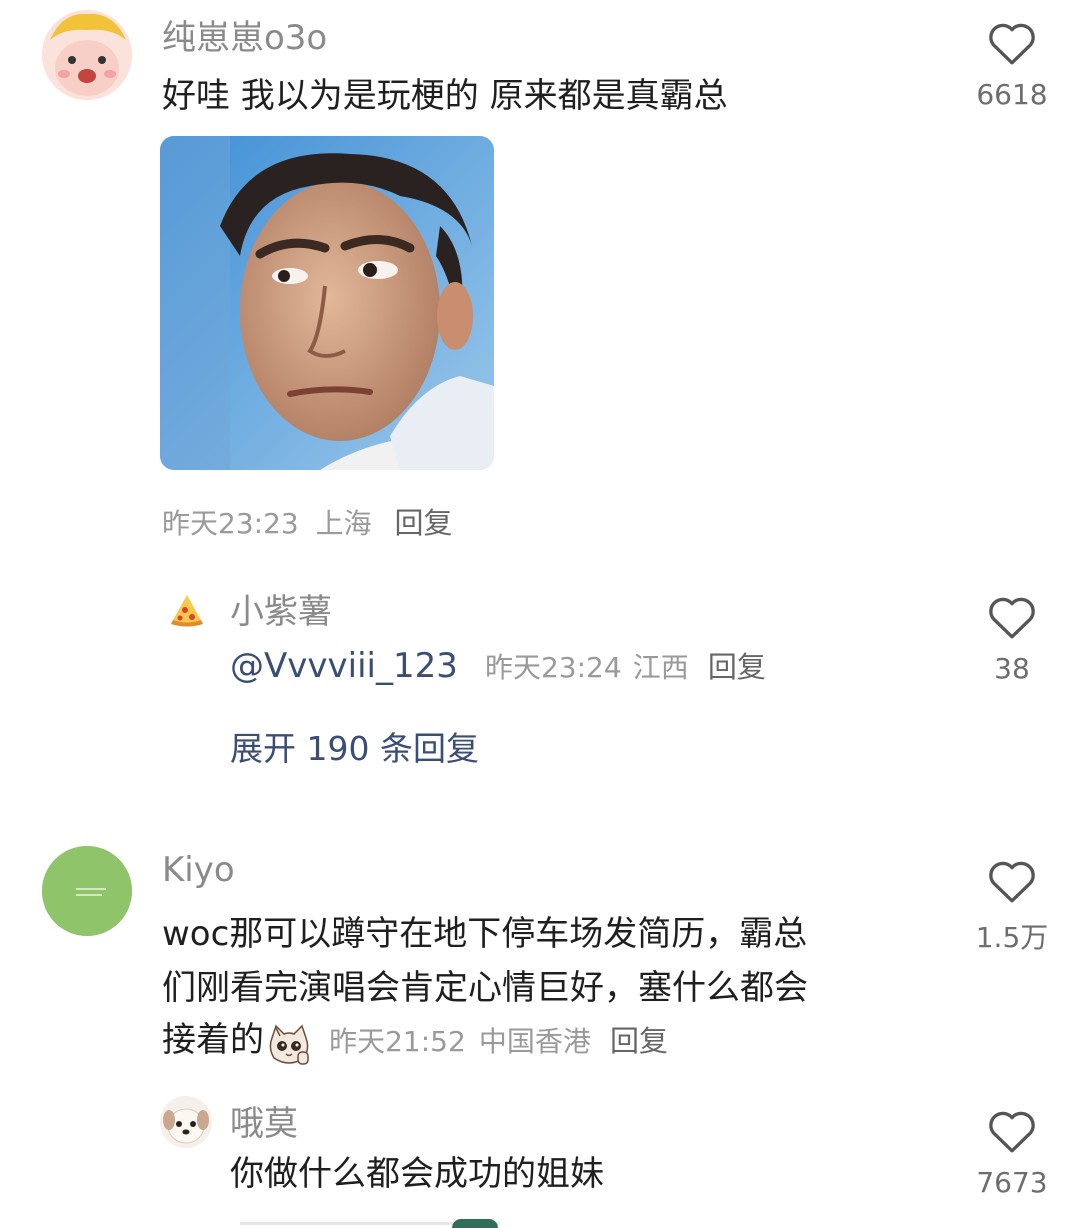 This screenshot has width=1080, height=1228. I want to click on reply-line: @Vvvviii_123 昨天23:24 江西 回复, so click(498, 665).